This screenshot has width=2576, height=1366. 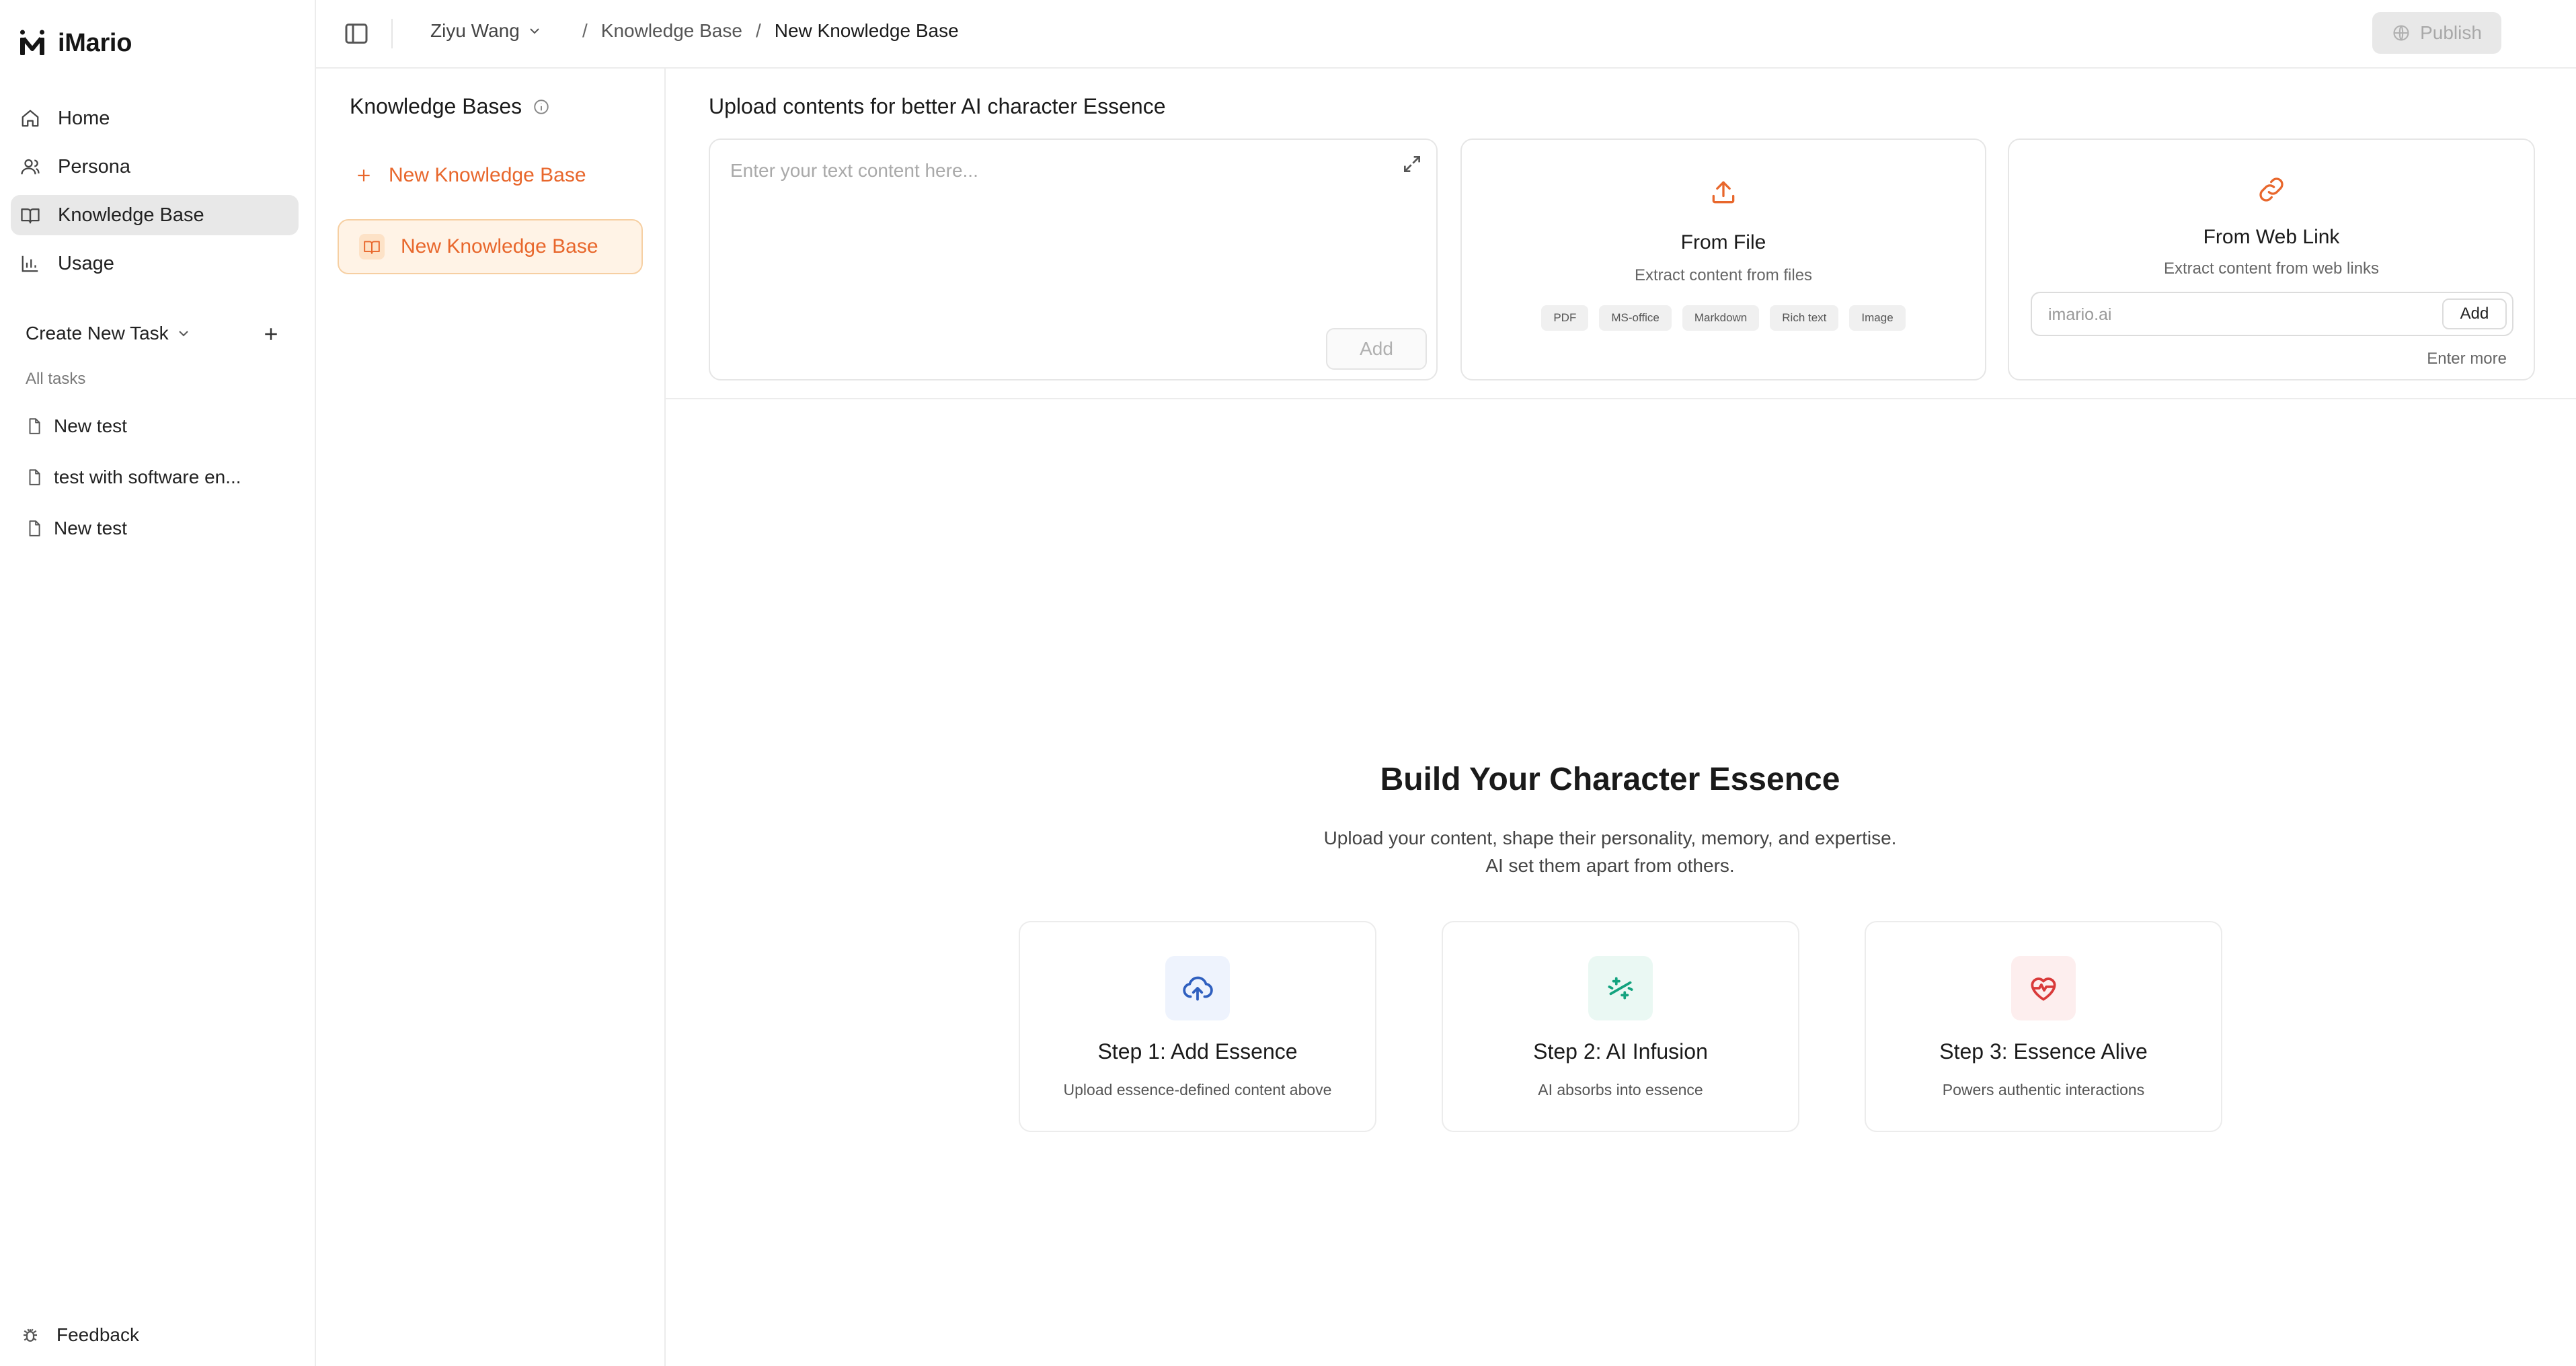 I want to click on nav-item-usage: Usage, so click(x=155, y=263).